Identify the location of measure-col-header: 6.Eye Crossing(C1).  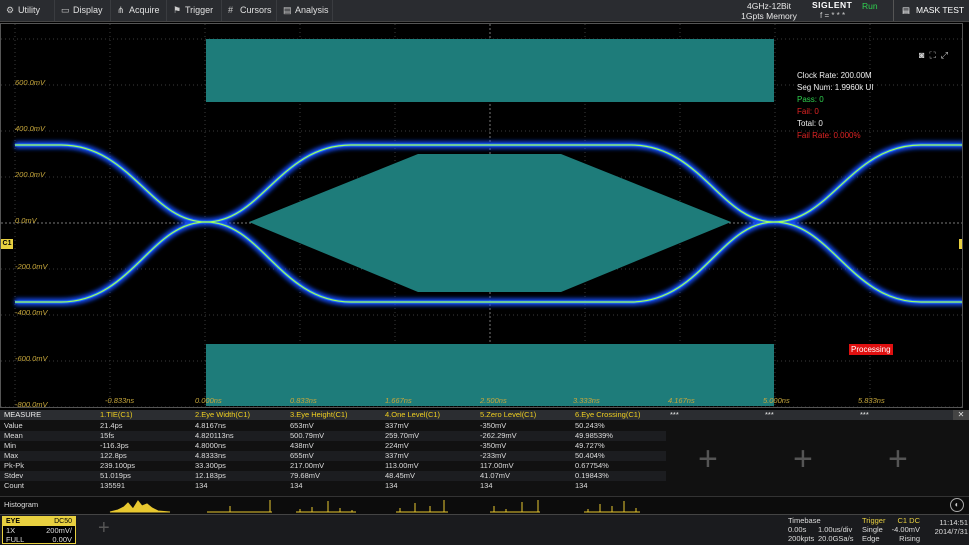
(607, 415).